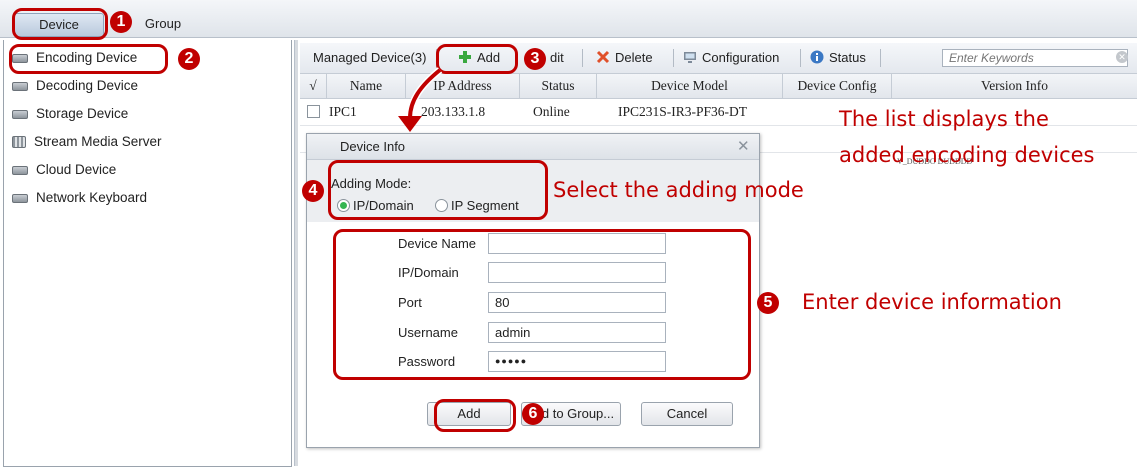  Describe the element at coordinates (535, 59) in the screenshot. I see `step-badge-3: 3` at that location.